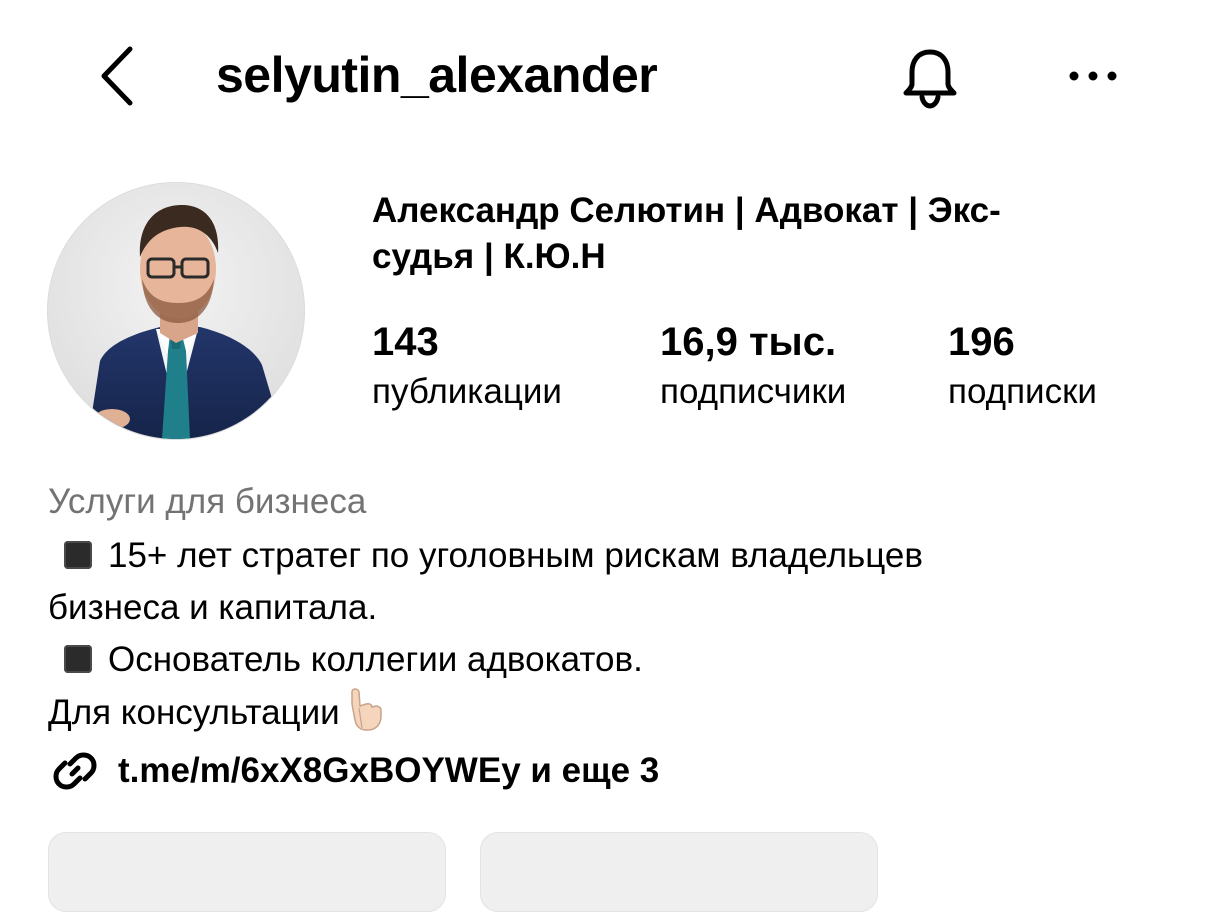  What do you see at coordinates (1022, 367) in the screenshot?
I see `following-count-stat: 196 подписки` at bounding box center [1022, 367].